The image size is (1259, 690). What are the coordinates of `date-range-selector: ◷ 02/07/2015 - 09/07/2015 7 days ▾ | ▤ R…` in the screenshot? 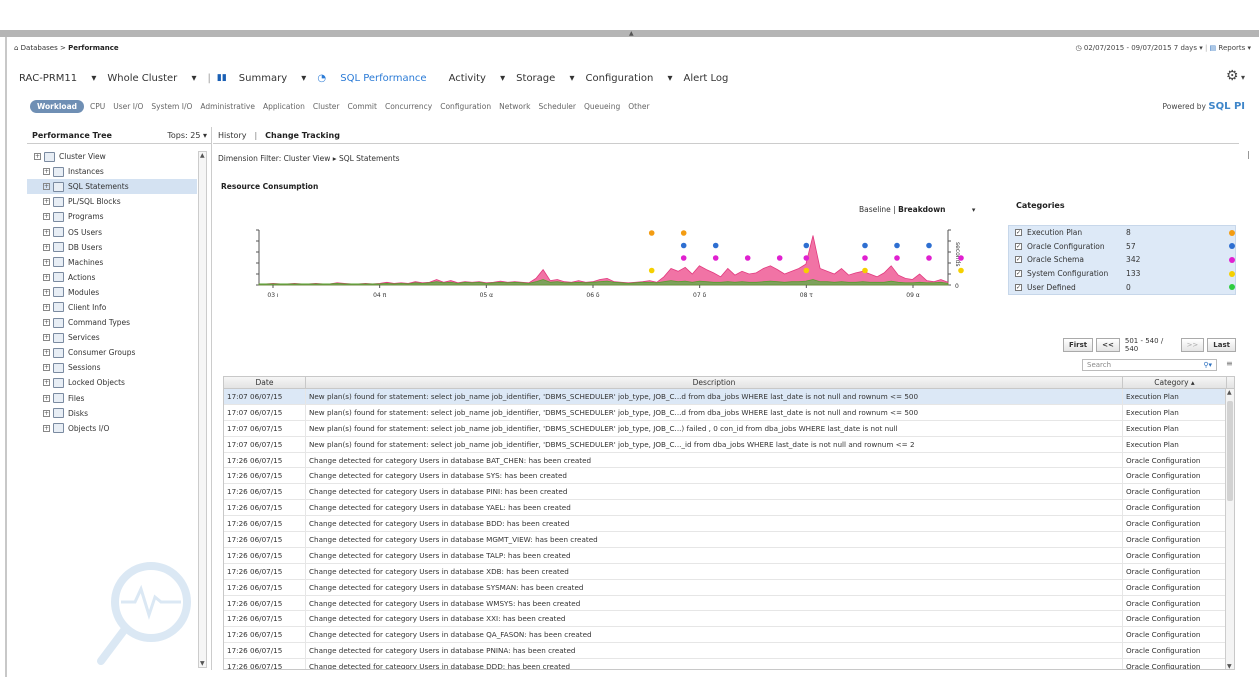 It's located at (1163, 48).